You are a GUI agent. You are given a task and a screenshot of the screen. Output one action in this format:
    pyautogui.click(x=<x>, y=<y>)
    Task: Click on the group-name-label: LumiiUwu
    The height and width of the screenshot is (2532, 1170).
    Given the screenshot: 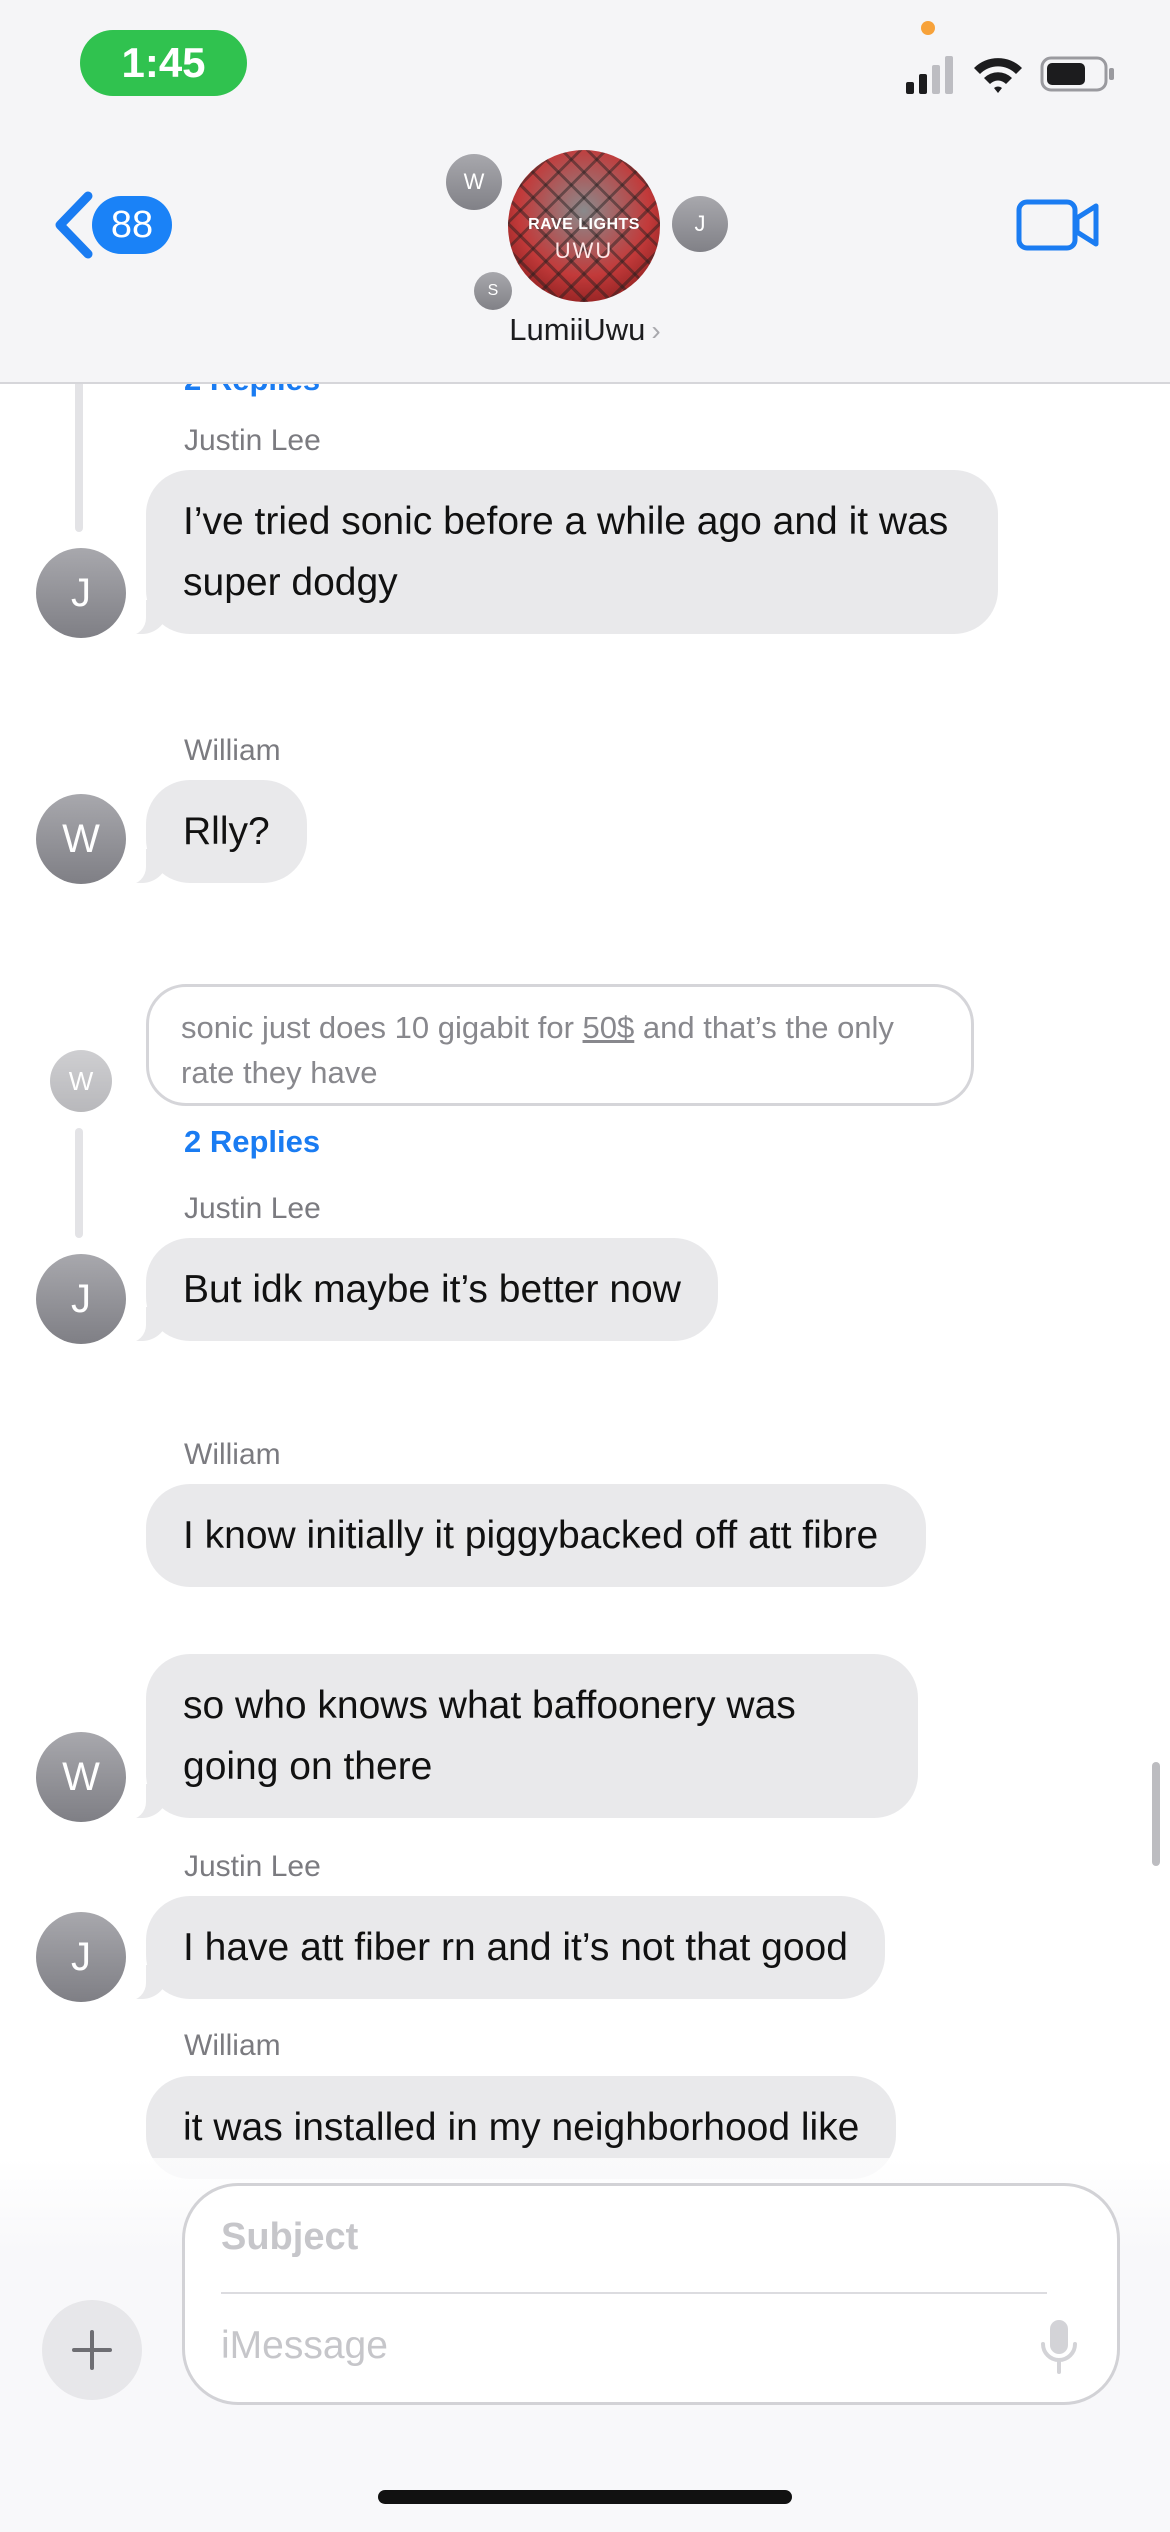 What is the action you would take?
    pyautogui.click(x=577, y=329)
    